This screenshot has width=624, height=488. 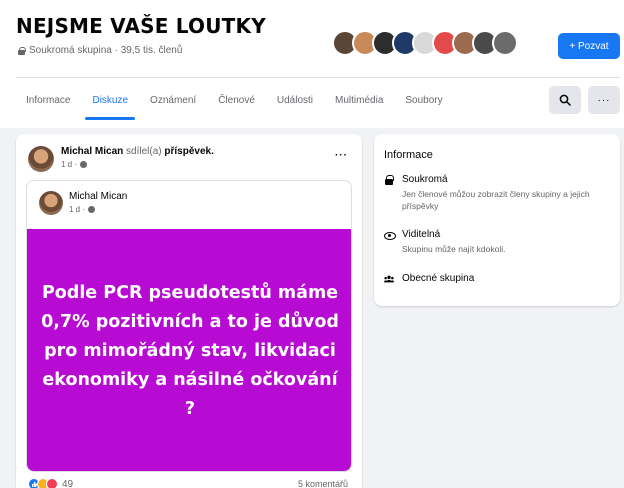 I want to click on tab-6: Soubory, so click(x=423, y=100).